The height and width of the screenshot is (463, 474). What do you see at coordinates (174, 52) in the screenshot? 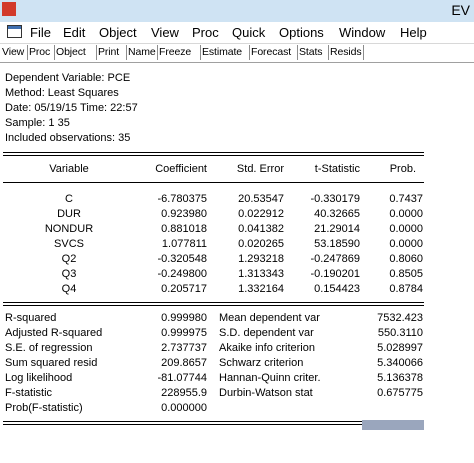
I see `toolbar-freeze-button: Freeze` at bounding box center [174, 52].